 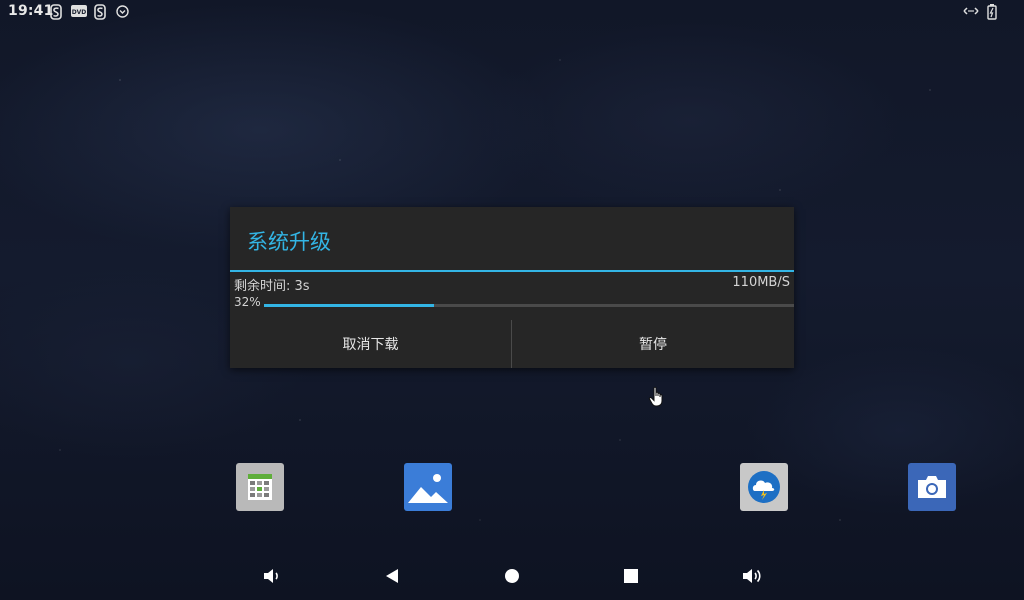 What do you see at coordinates (370, 344) in the screenshot?
I see `cancel-download-button: 取消下载` at bounding box center [370, 344].